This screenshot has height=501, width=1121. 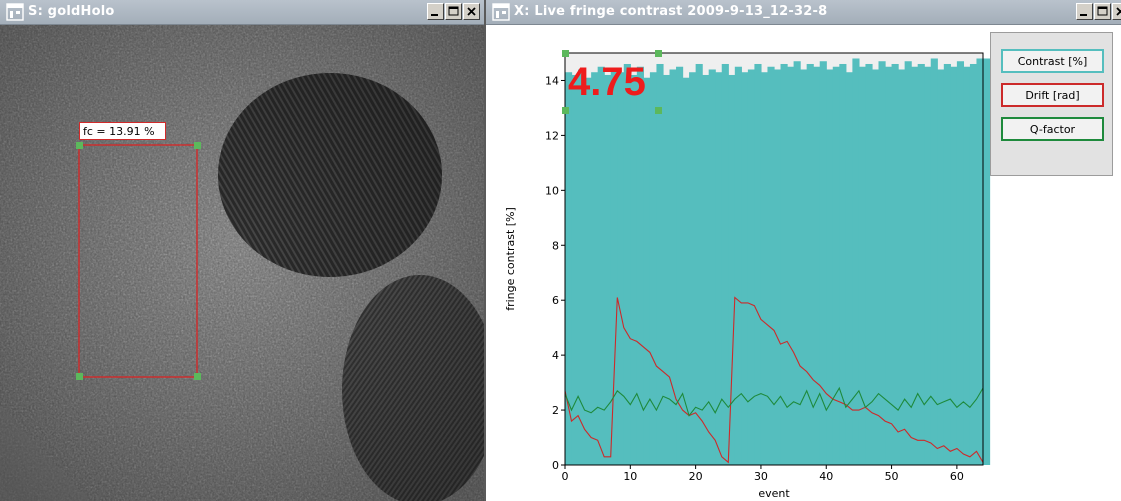 I want to click on hologram-window-titlebar: S: goldHolo, so click(x=242, y=12).